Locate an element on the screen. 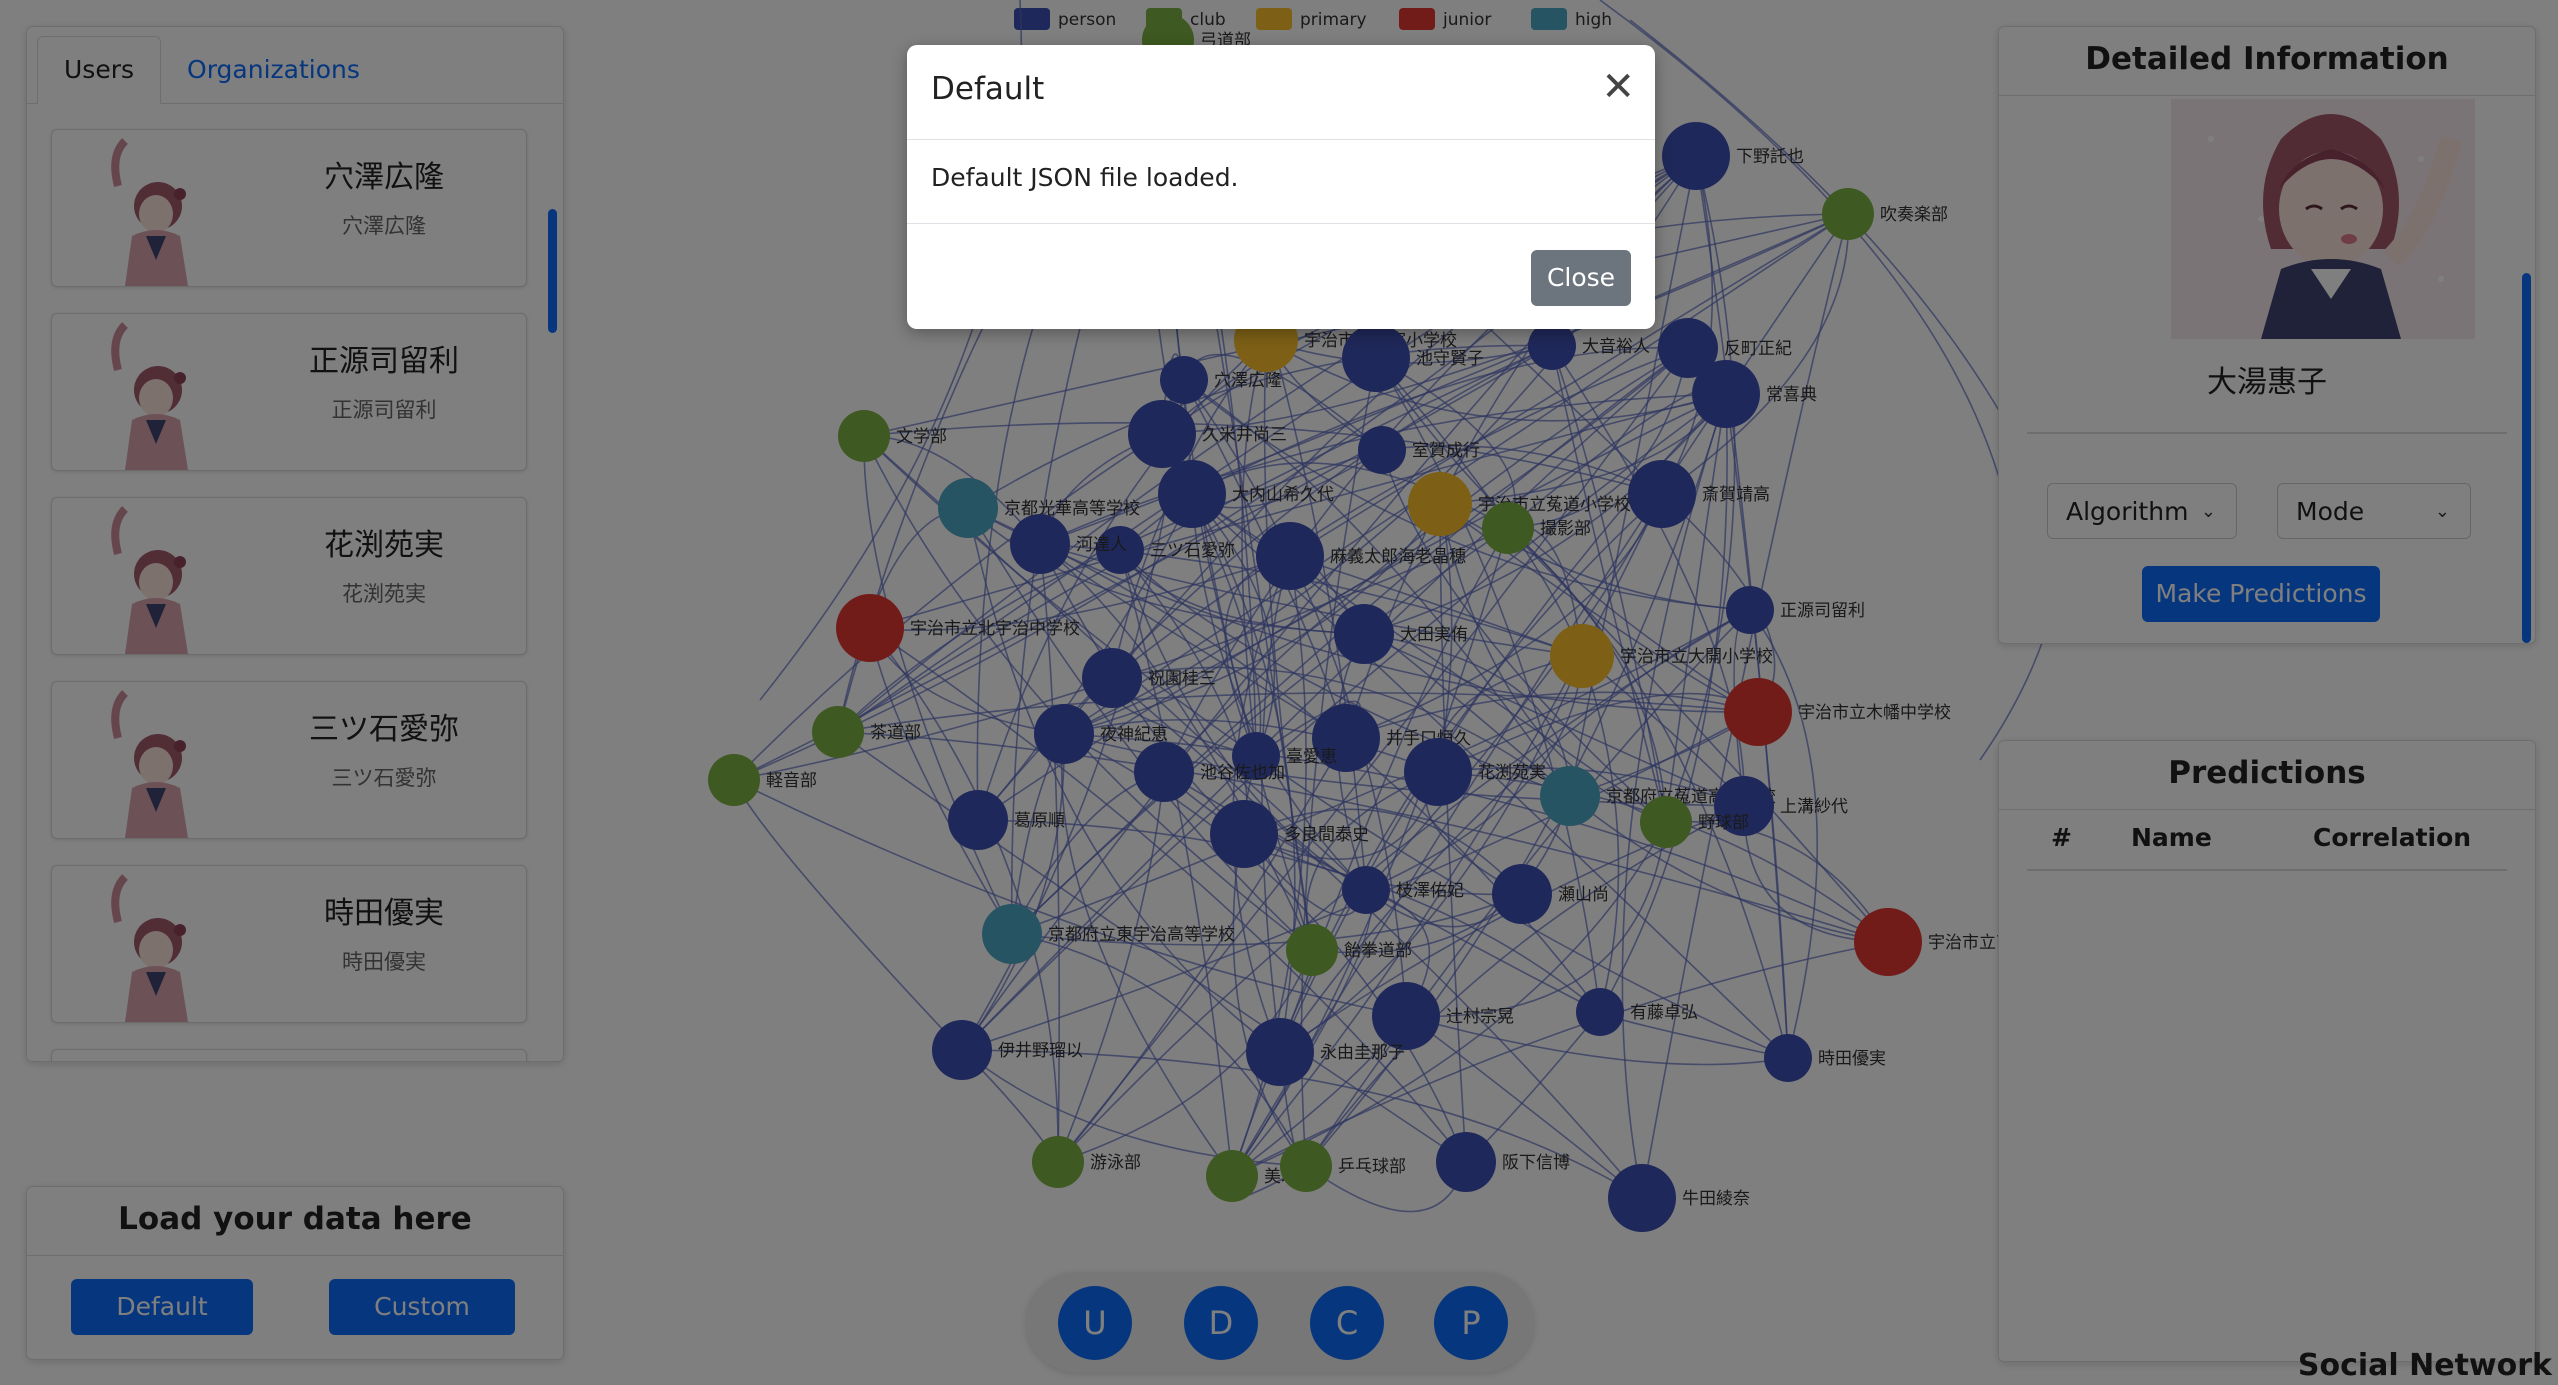 This screenshot has width=2558, height=1385. close-button: Close is located at coordinates (1581, 278).